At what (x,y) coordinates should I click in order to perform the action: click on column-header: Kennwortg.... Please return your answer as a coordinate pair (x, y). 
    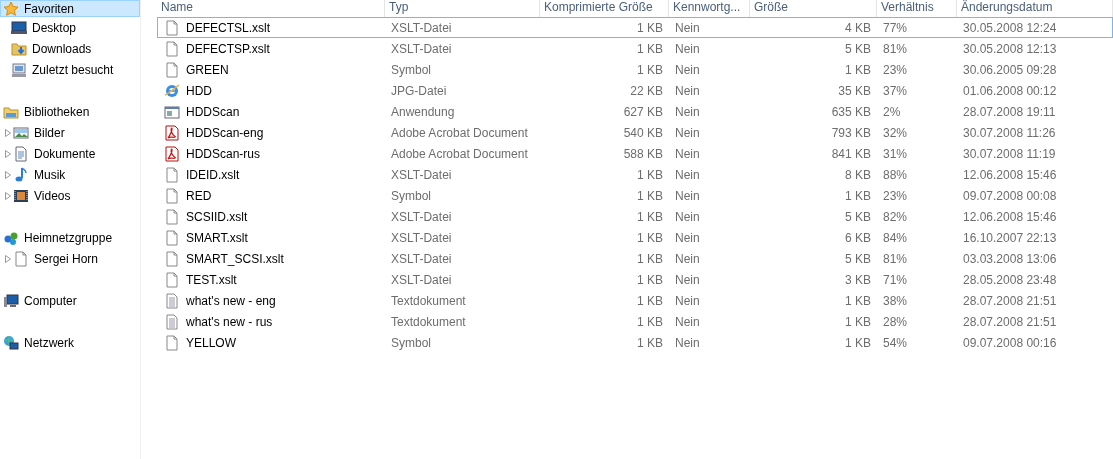
    Looking at the image, I should click on (709, 8).